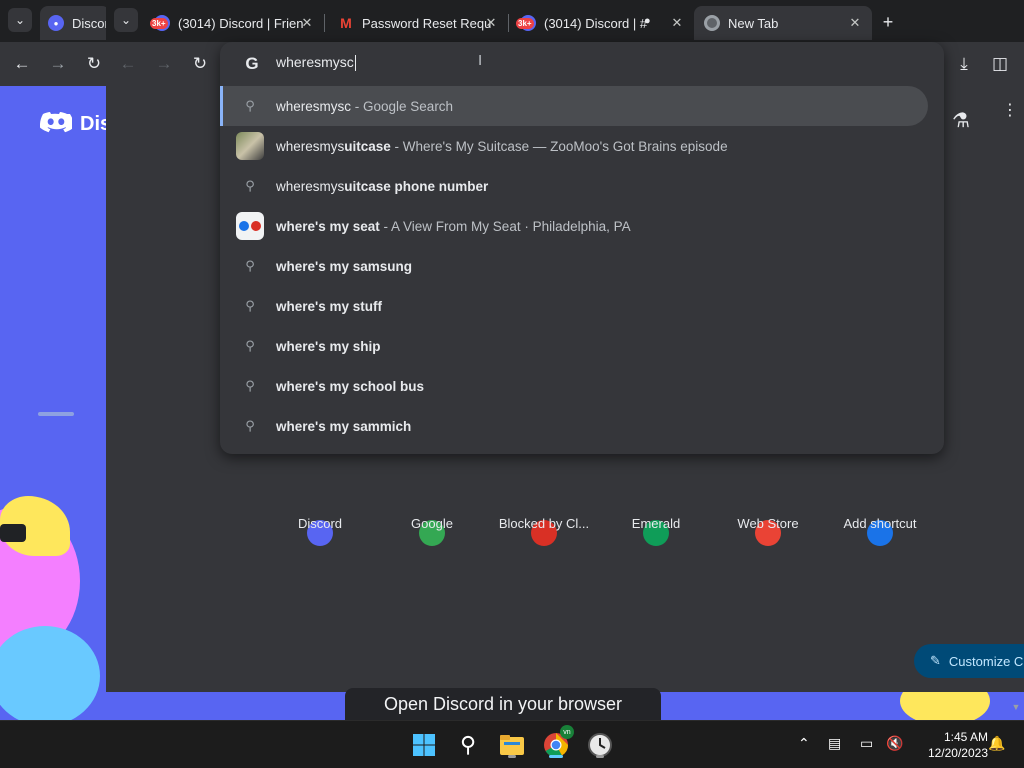  I want to click on apps-grid-icon: ⋮⋮⋮, so click(1013, 111).